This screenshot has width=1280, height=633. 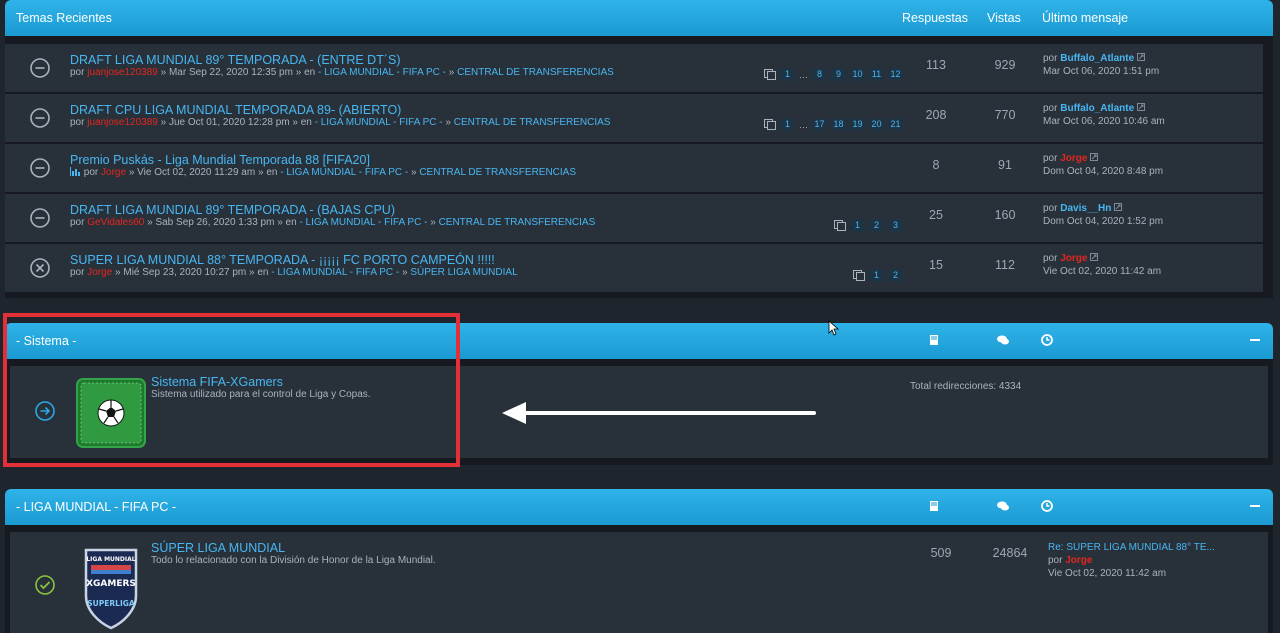 I want to click on col-views: Vistas, so click(x=1004, y=18).